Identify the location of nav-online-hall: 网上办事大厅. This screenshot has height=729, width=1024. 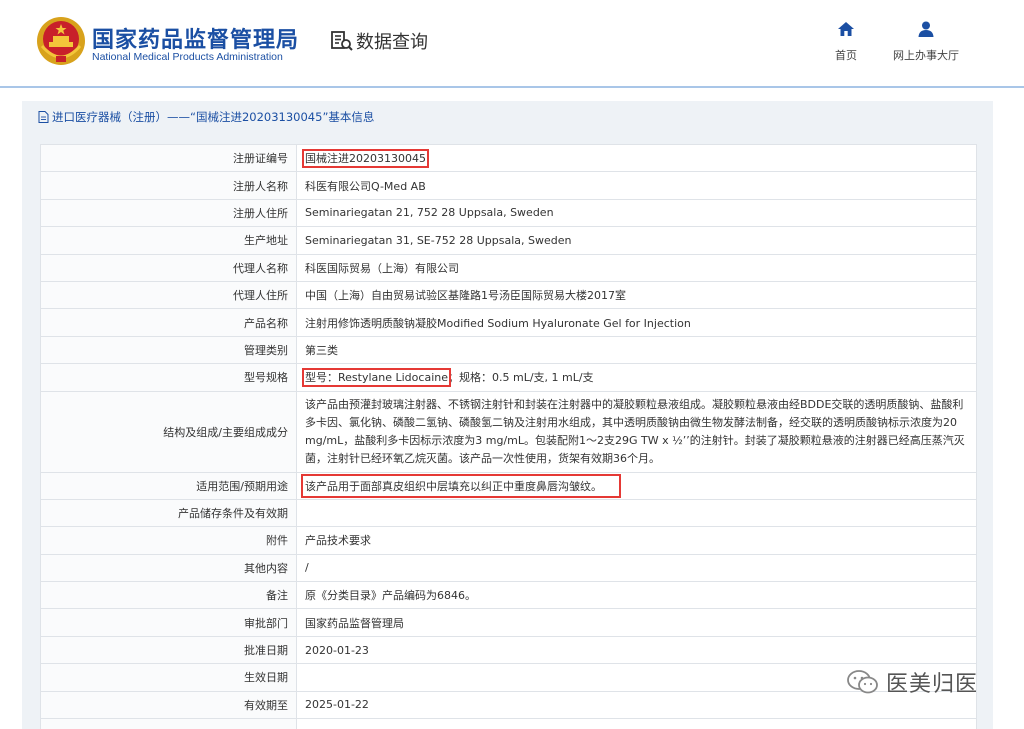
(926, 41).